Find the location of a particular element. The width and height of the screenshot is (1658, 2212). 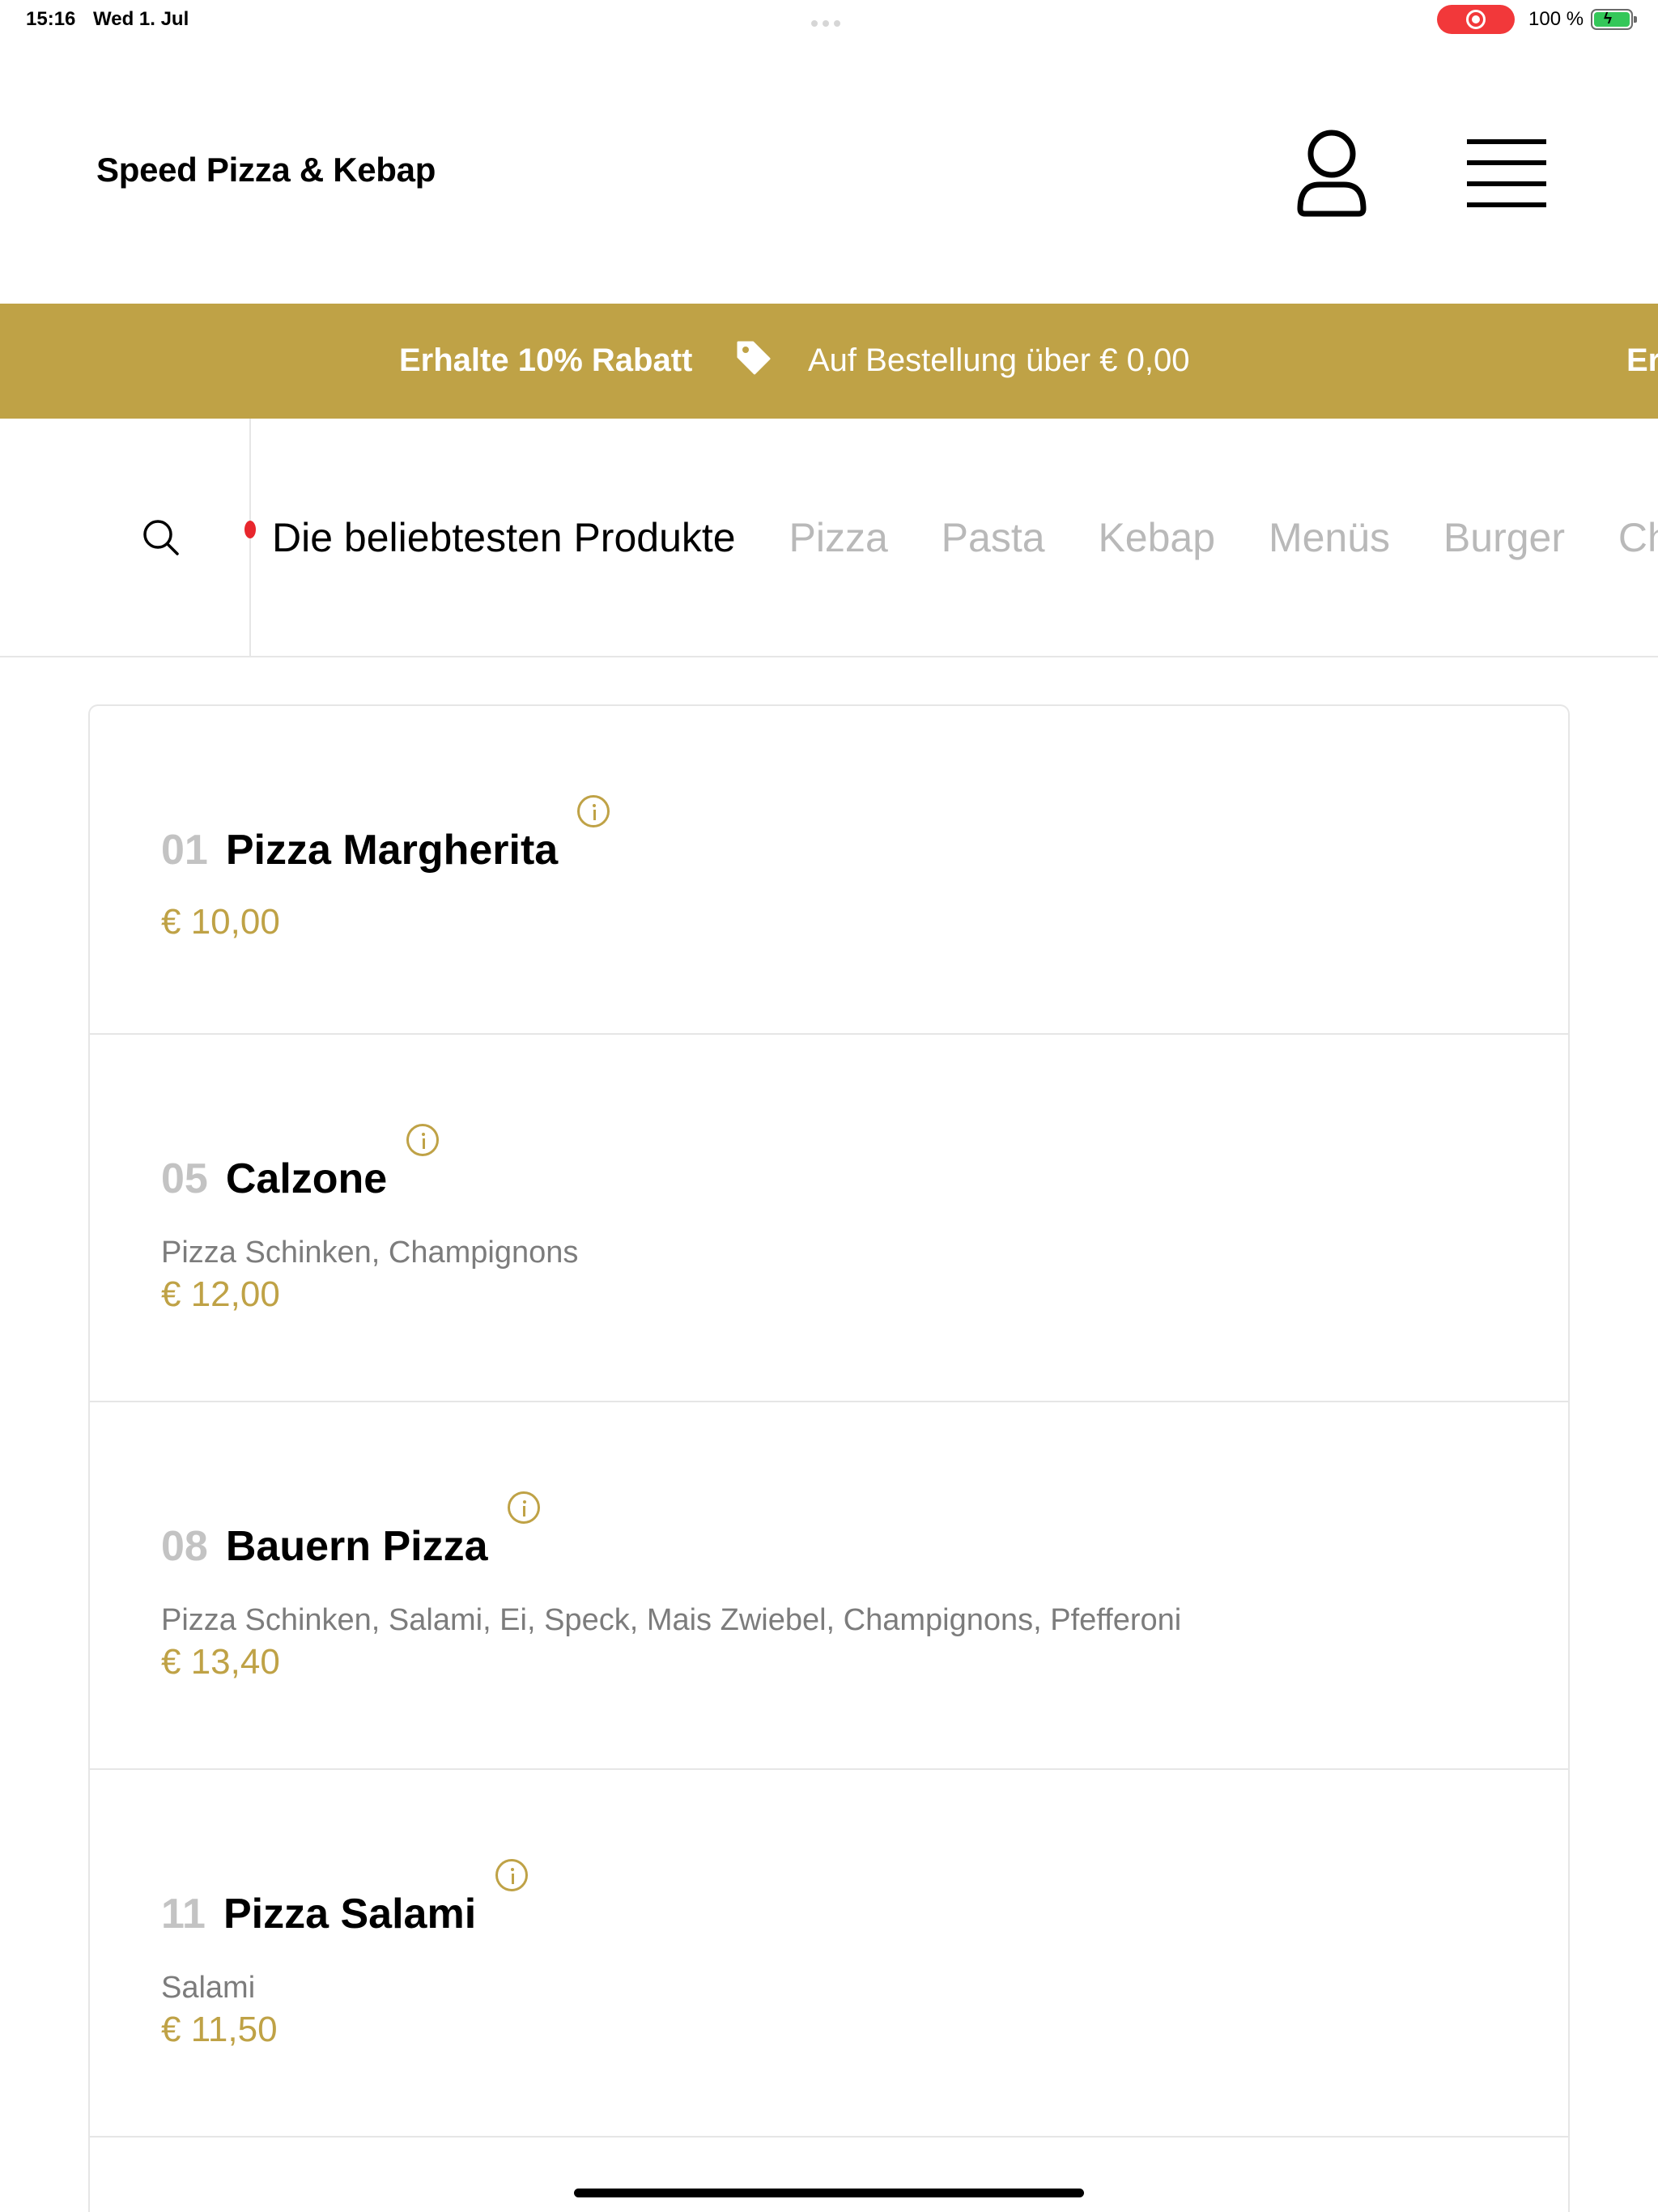

product-row: 11 Pizza Salami Salami € 11,50 is located at coordinates (829, 1954).